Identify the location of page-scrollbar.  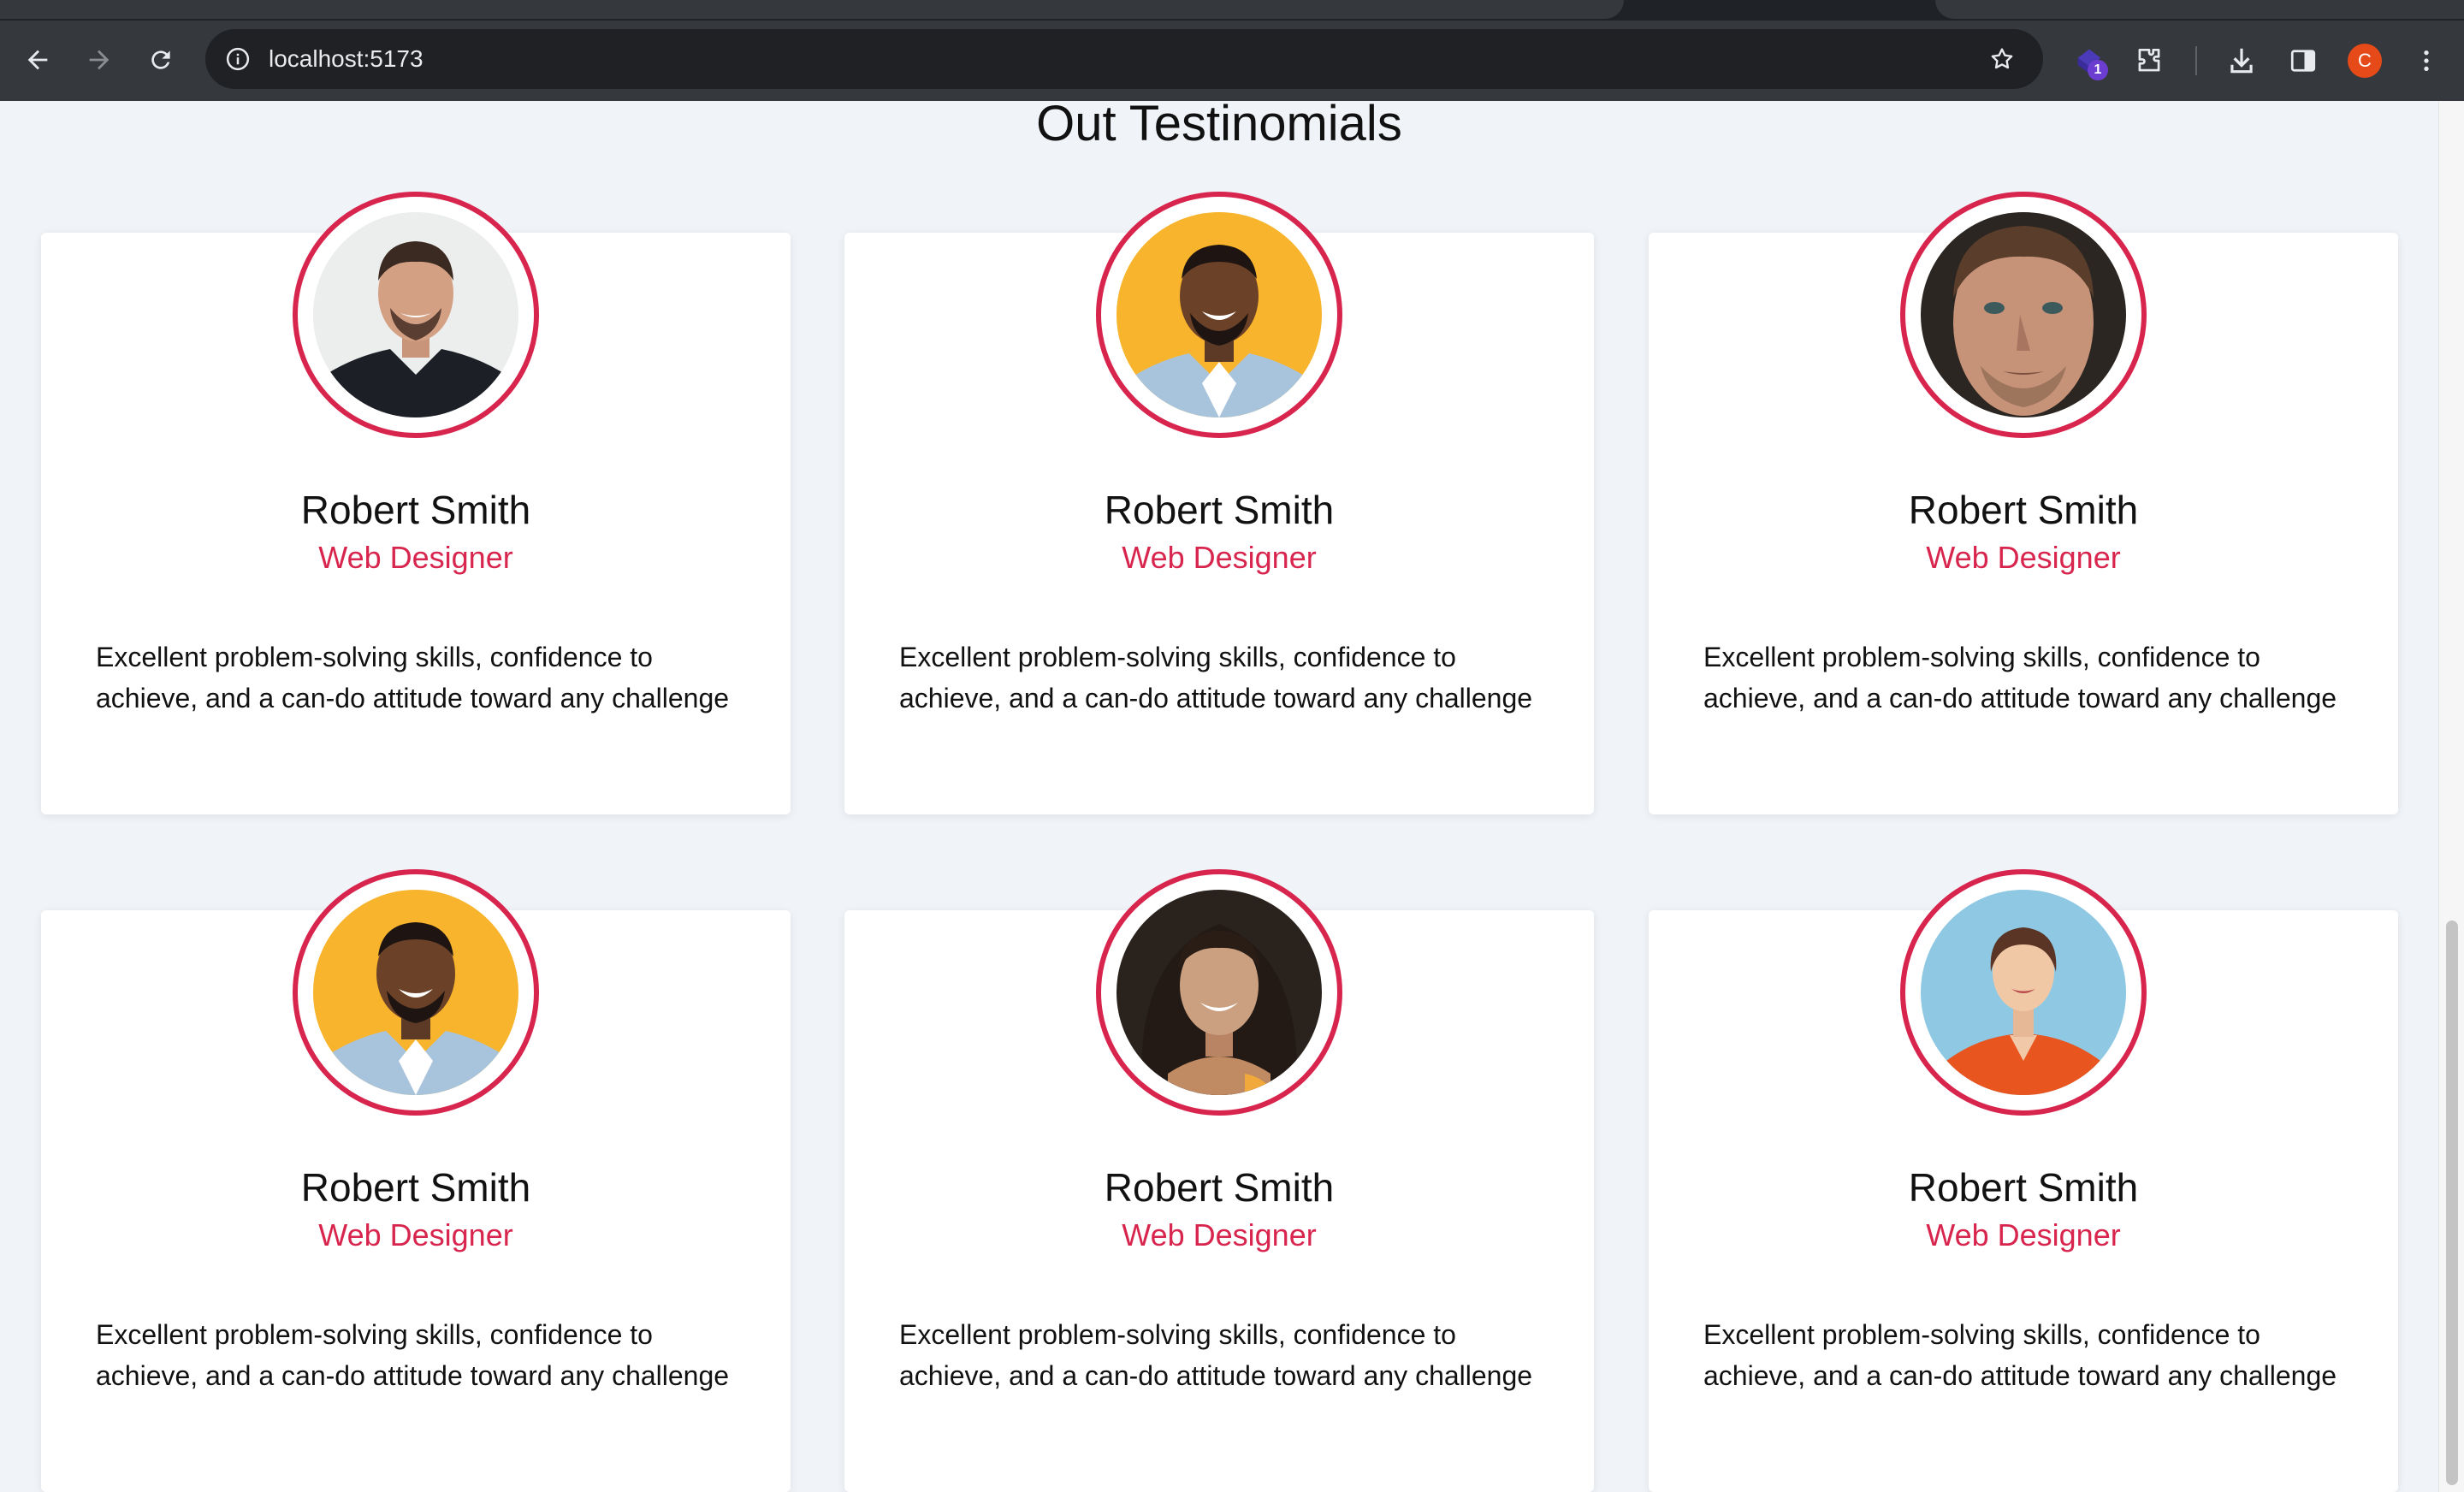
(2451, 796).